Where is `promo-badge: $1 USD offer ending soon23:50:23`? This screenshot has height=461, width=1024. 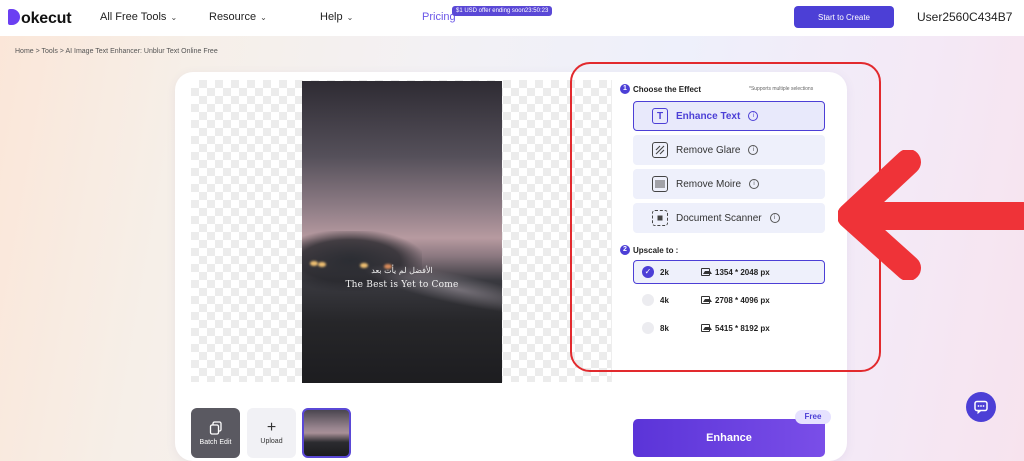
promo-badge: $1 USD offer ending soon23:50:23 is located at coordinates (502, 11).